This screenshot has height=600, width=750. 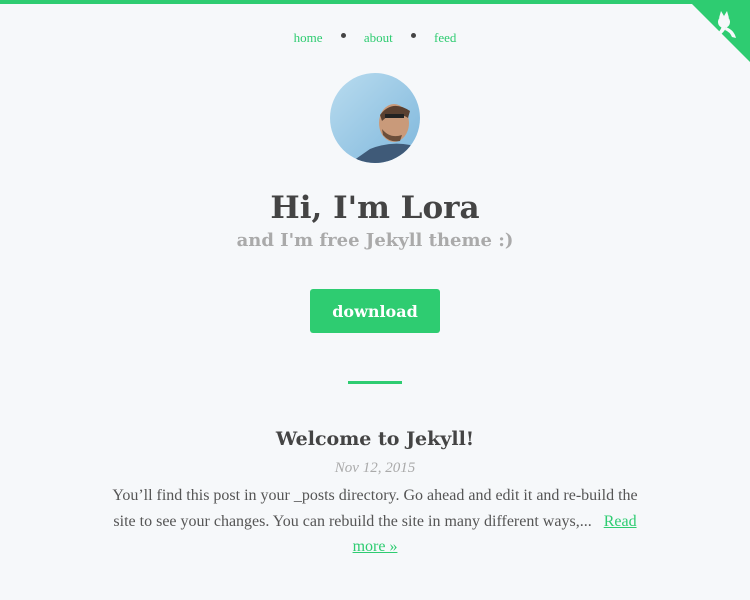 I want to click on hero-subtitle: and I'm free Jekyll theme :), so click(x=375, y=240).